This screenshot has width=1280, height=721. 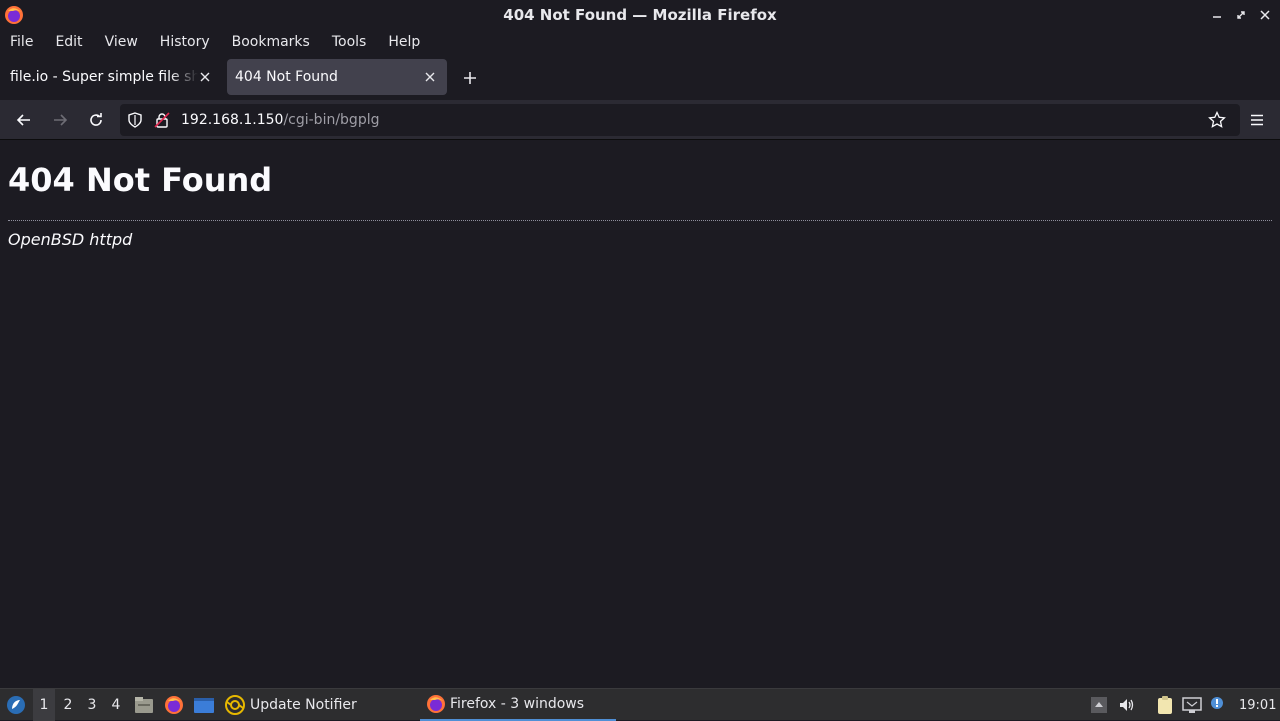 I want to click on hamburger-menu-icon, so click(x=1257, y=120).